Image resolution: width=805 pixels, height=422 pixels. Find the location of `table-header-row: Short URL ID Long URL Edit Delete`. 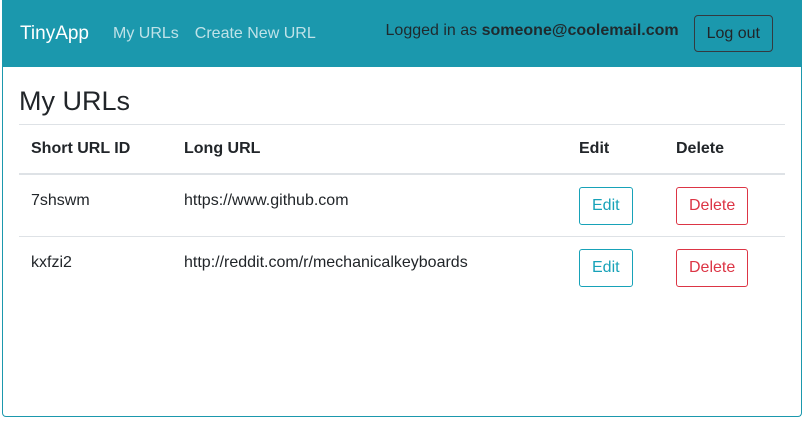

table-header-row: Short URL ID Long URL Edit Delete is located at coordinates (402, 149).